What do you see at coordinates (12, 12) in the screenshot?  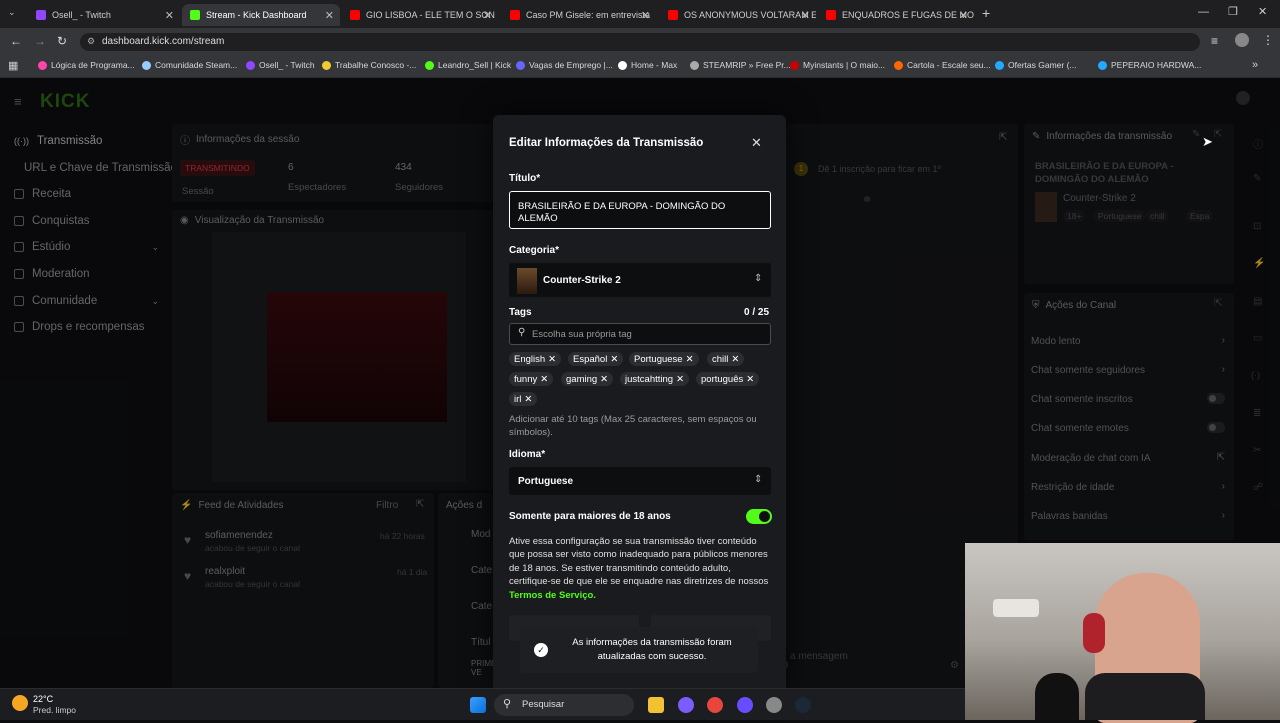 I see `tab-search-icon: ⌄` at bounding box center [12, 12].